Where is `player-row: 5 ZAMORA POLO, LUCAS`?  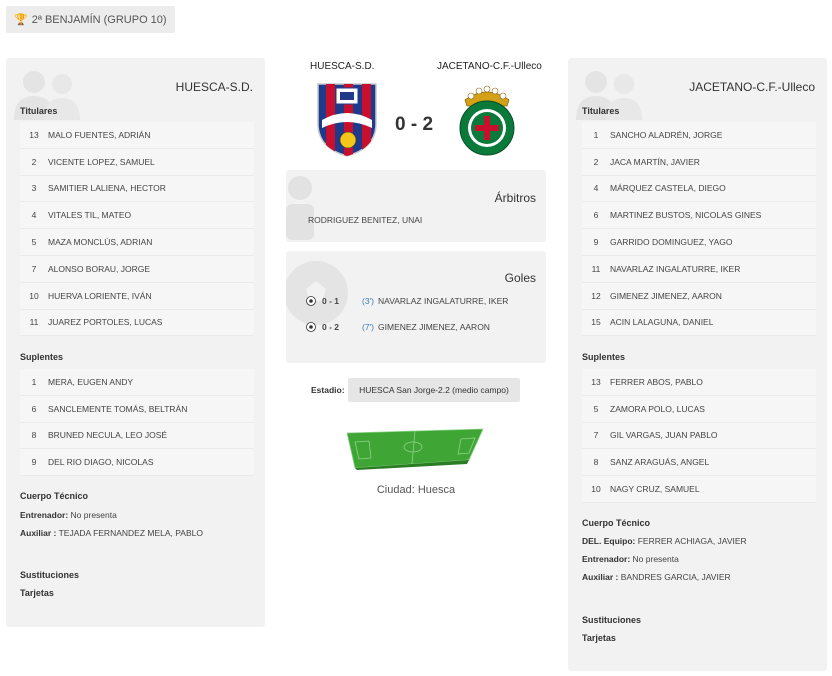
player-row: 5 ZAMORA POLO, LUCAS is located at coordinates (699, 409).